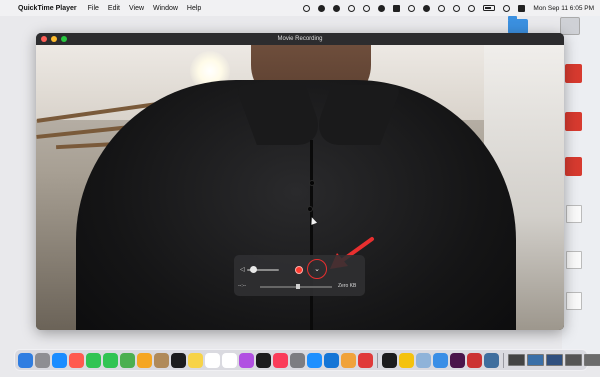 This screenshot has height=377, width=600. Describe the element at coordinates (165, 8) in the screenshot. I see `menu-window: Window` at that location.